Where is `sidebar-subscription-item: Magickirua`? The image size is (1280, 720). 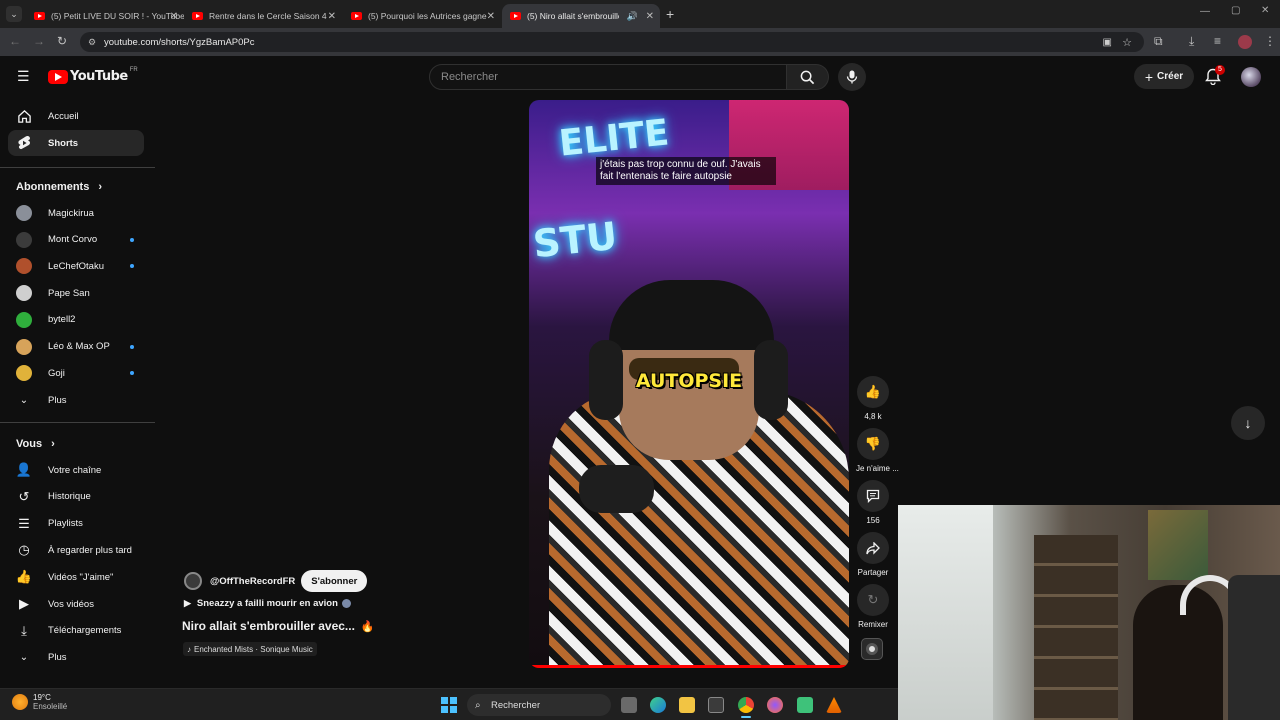 sidebar-subscription-item: Magickirua is located at coordinates (76, 213).